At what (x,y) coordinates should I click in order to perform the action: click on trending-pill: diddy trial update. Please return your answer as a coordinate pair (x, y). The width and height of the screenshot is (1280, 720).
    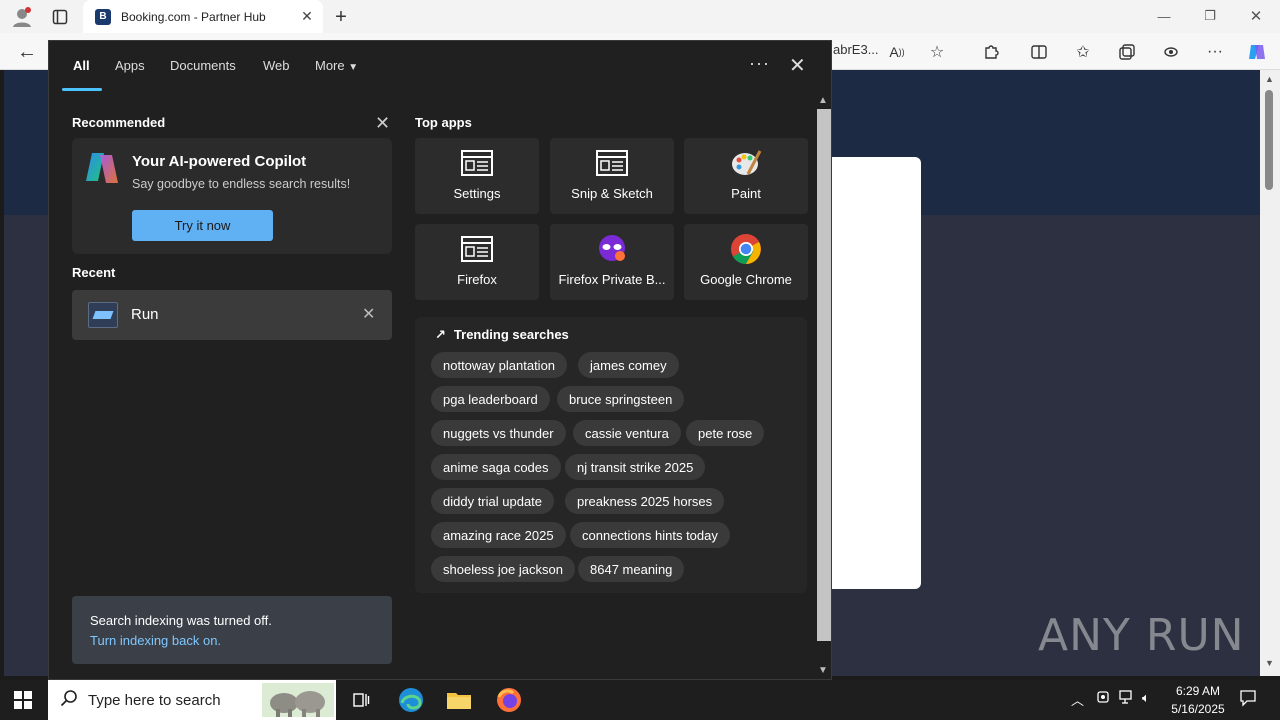
    Looking at the image, I should click on (493, 501).